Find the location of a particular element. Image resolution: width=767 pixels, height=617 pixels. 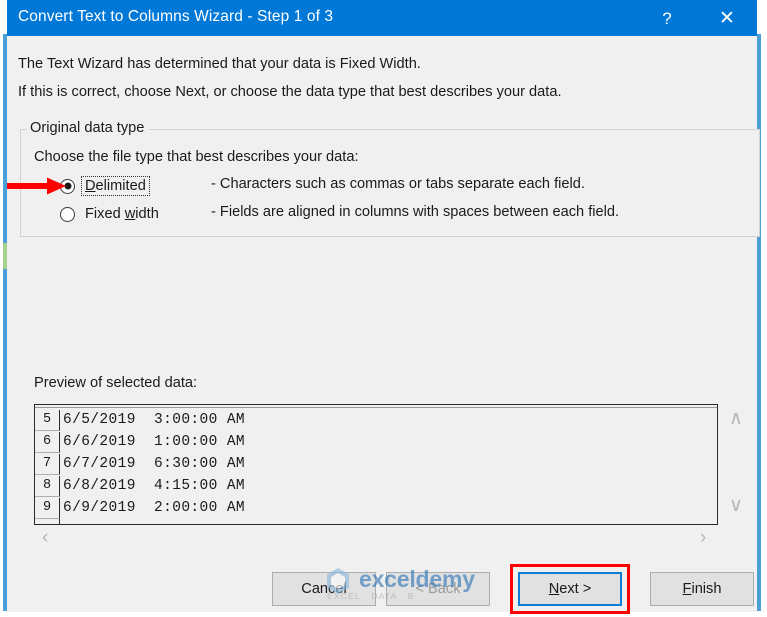

preview-row: 7 6/7/2019 6:30:00 AM is located at coordinates (140, 464).